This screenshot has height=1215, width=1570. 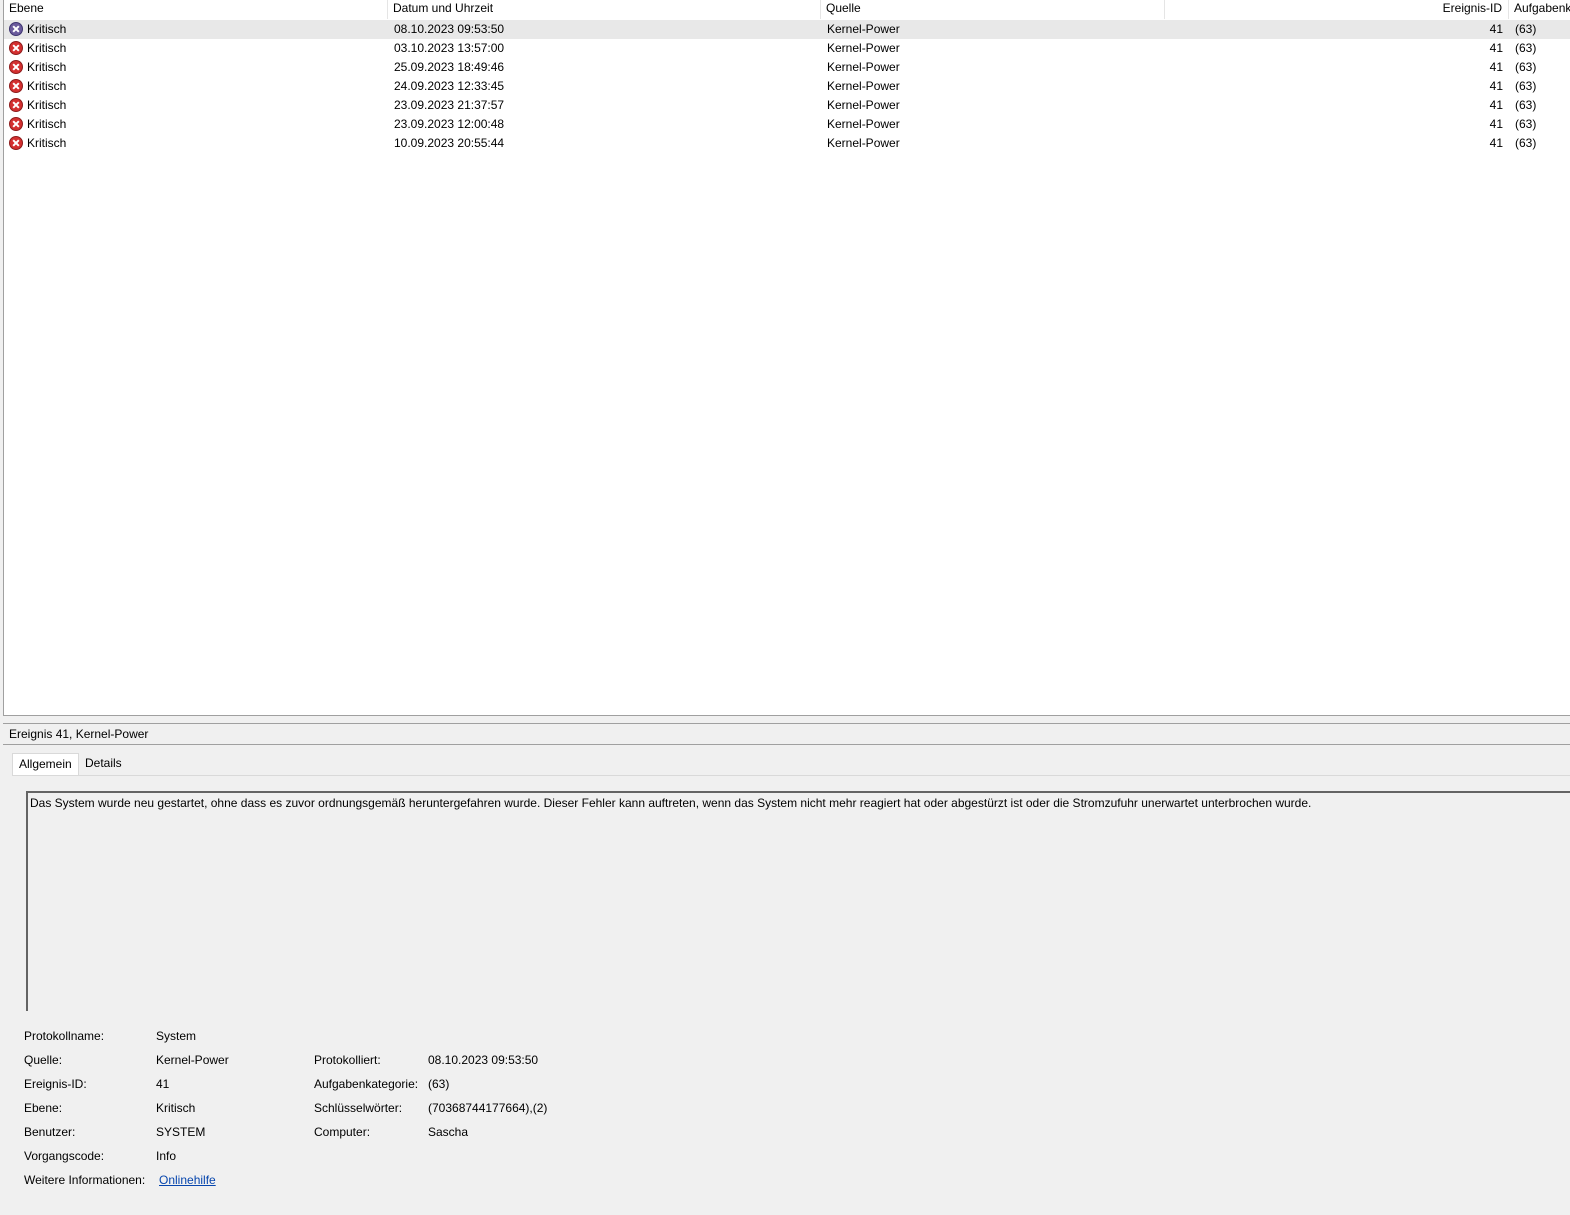 I want to click on event-id-label: Ereignis-ID:, so click(x=55, y=1084).